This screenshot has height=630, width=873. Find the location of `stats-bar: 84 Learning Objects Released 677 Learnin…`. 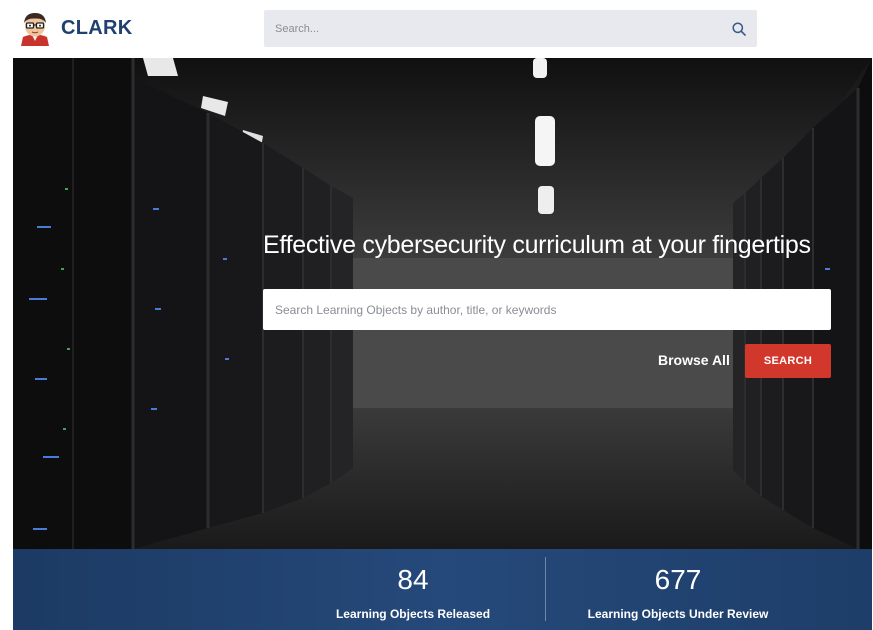

stats-bar: 84 Learning Objects Released 677 Learnin… is located at coordinates (442, 589).